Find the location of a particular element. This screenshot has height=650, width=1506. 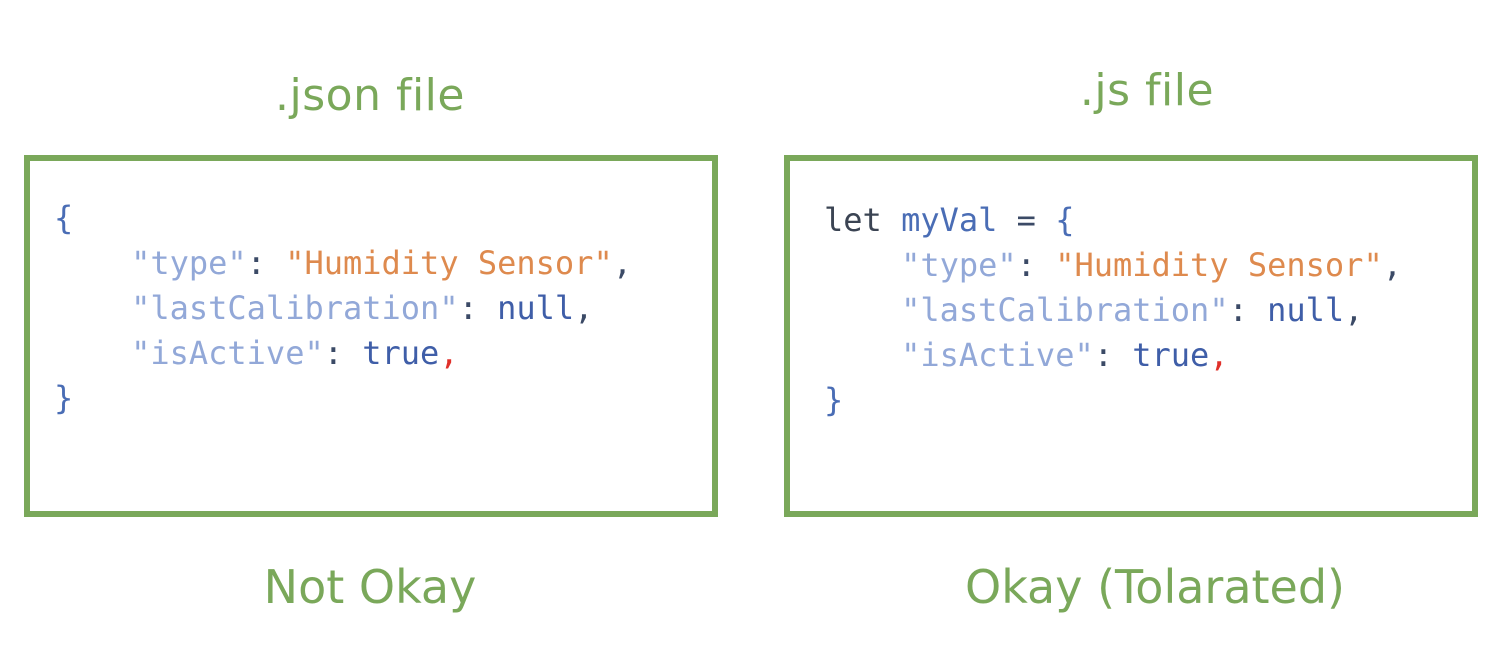

js-value-isactive: true is located at coordinates (1171, 355).